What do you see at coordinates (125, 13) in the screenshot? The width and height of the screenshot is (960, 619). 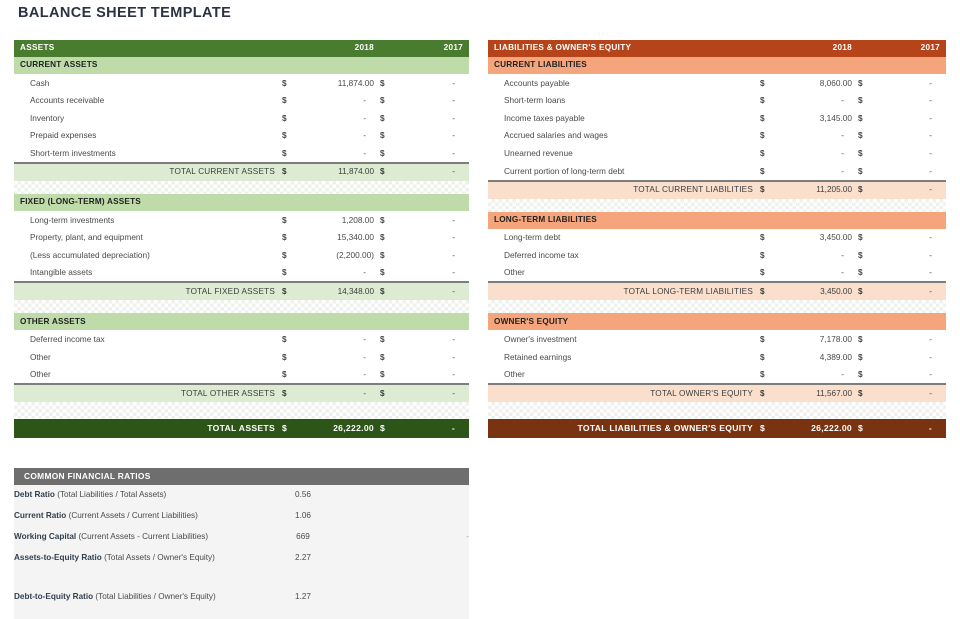 I see `page-title: BALANCE SHEET TEMPLATE` at bounding box center [125, 13].